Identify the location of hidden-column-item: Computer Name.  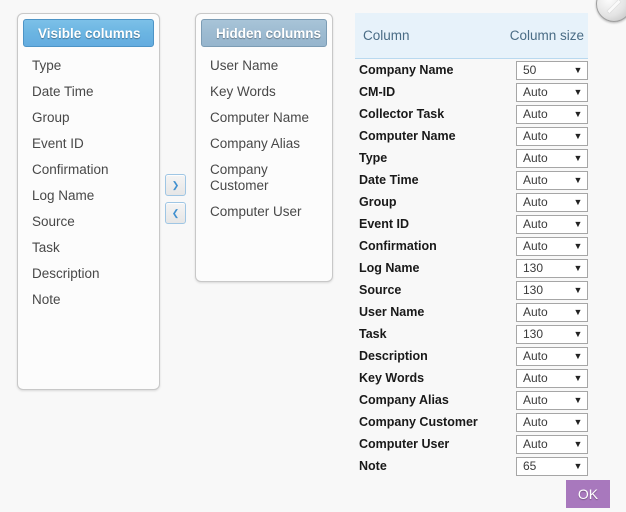
(264, 118).